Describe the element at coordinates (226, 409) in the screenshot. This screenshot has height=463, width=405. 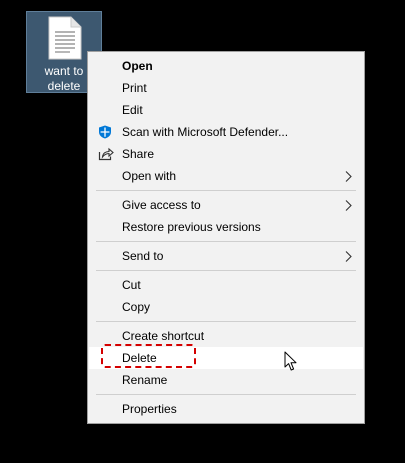
I see `menu-item-properties: Properties` at that location.